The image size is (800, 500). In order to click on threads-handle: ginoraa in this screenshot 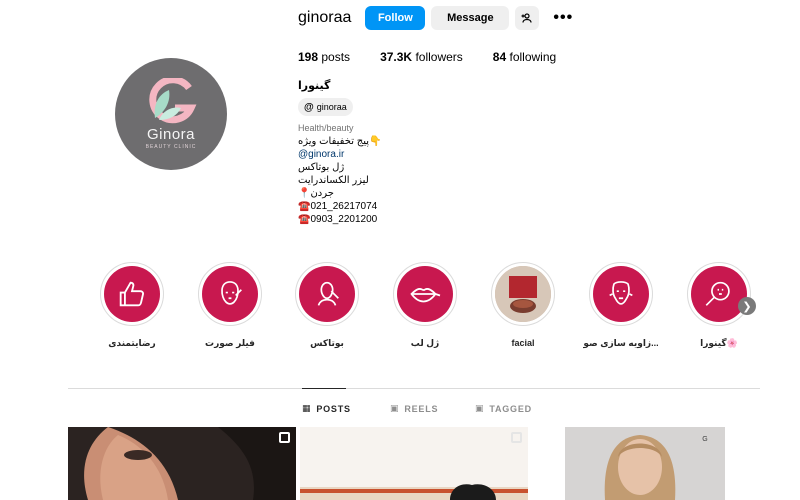, I will do `click(331, 106)`.